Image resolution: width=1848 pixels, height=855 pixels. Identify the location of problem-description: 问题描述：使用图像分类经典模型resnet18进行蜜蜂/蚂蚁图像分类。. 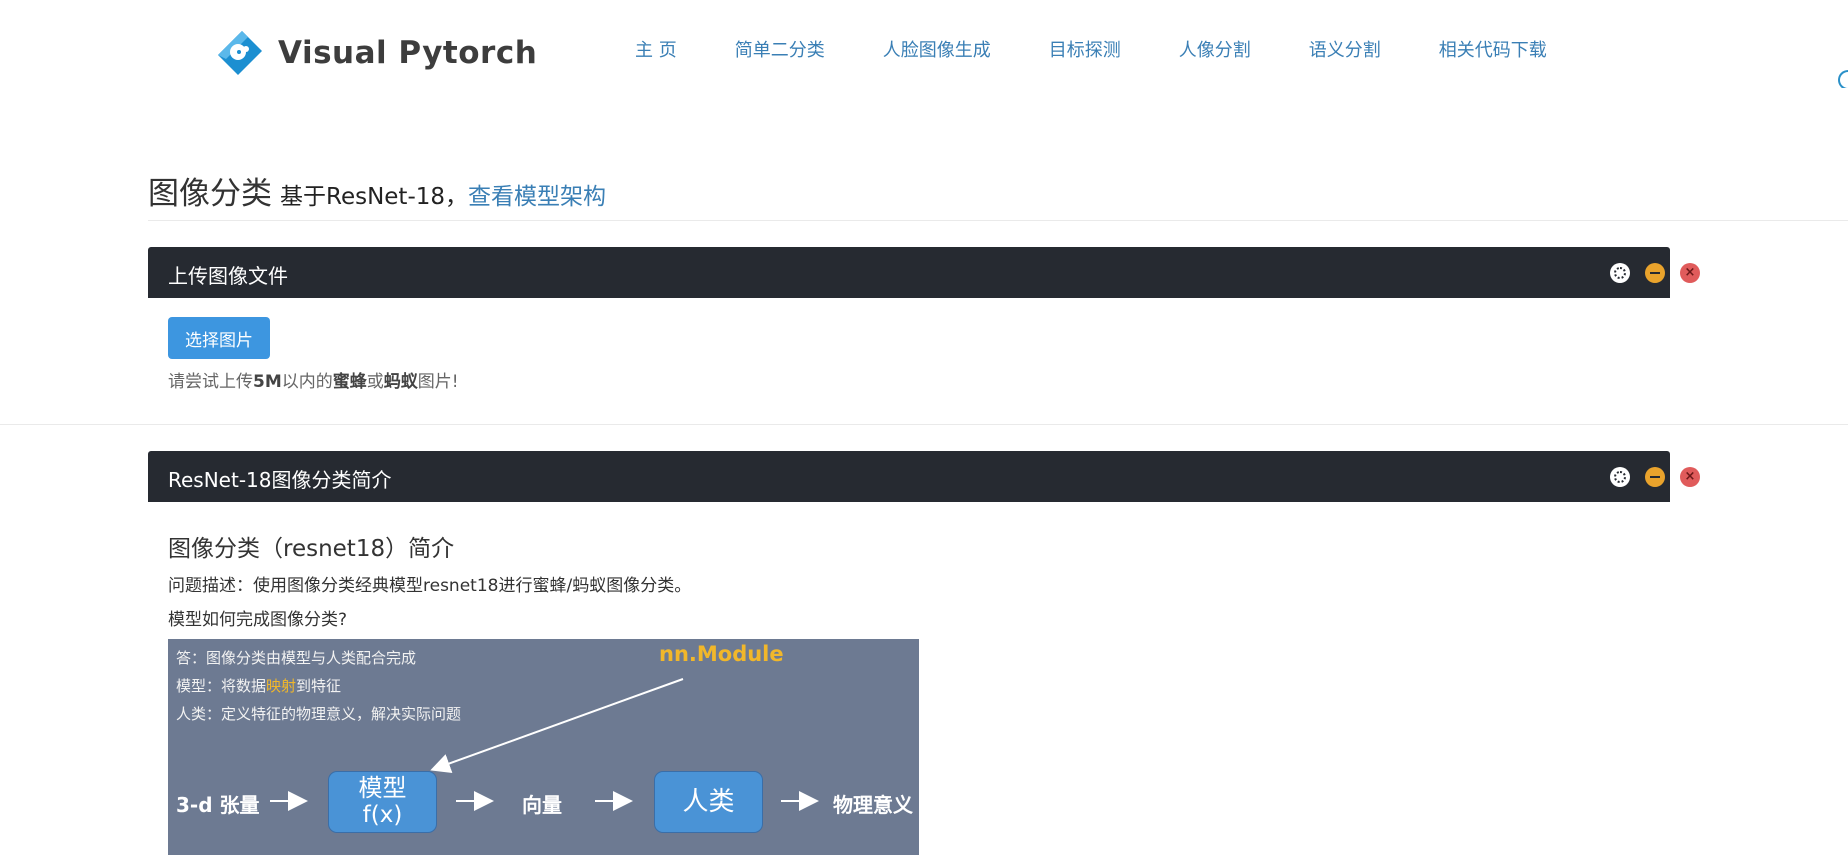
(430, 586).